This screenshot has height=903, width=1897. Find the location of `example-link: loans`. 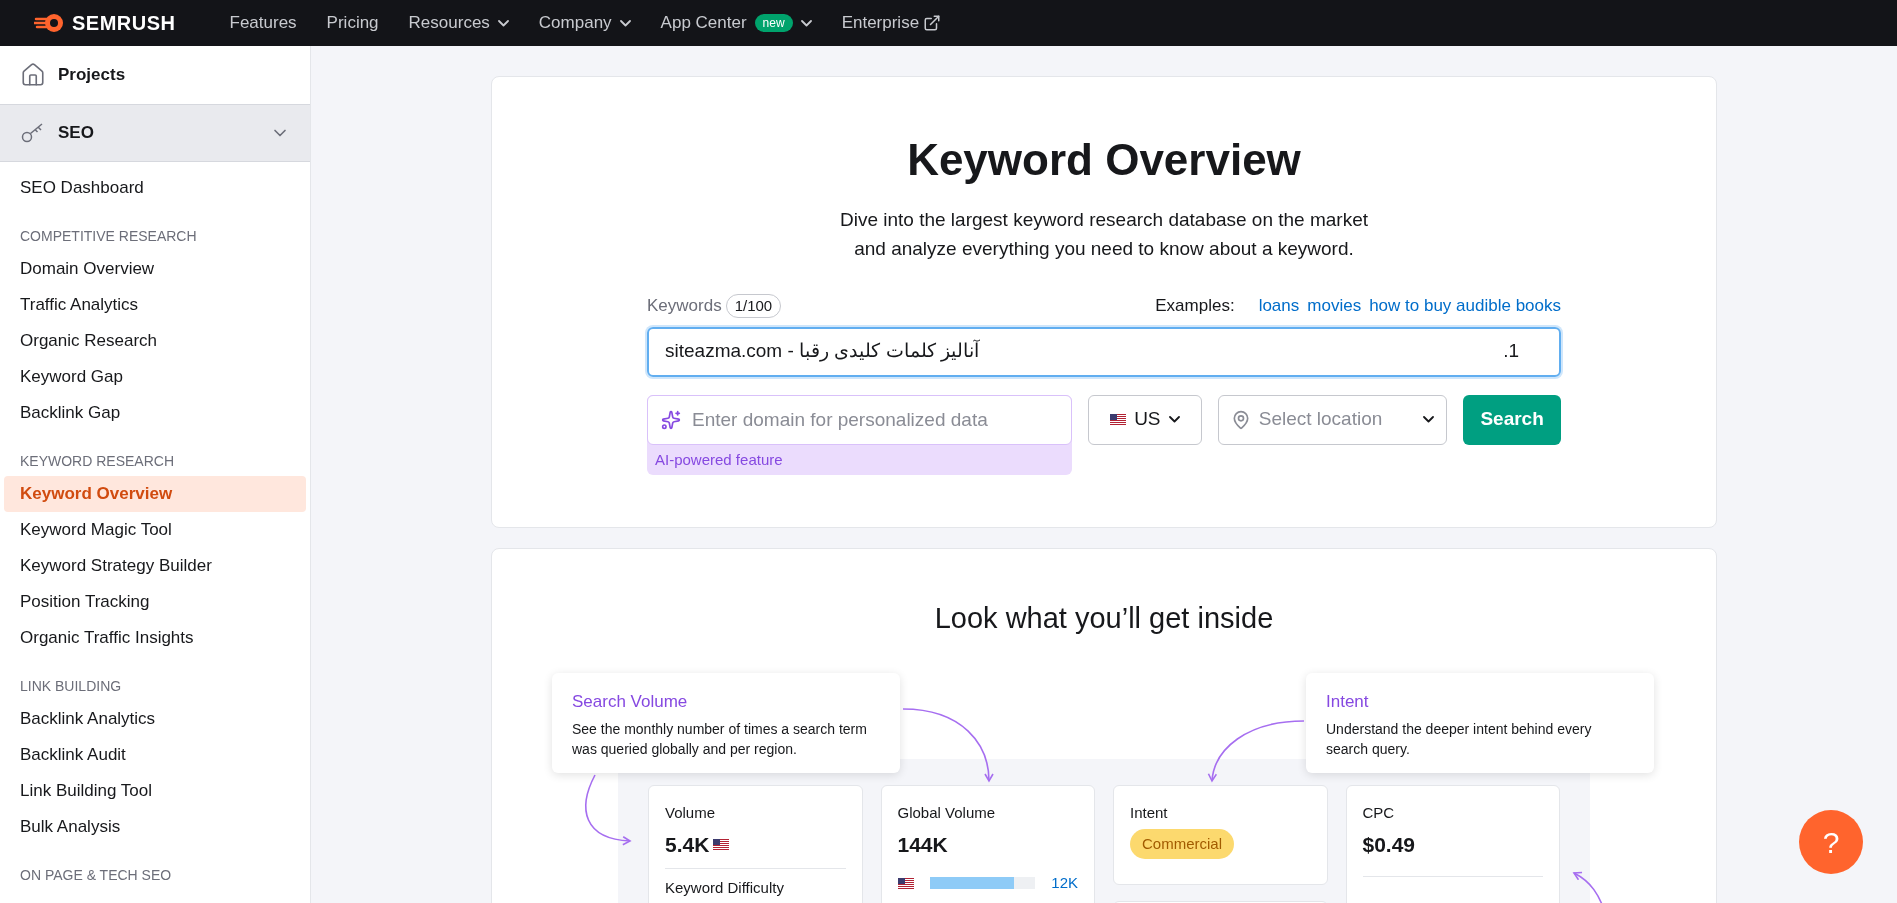

example-link: loans is located at coordinates (1279, 306).